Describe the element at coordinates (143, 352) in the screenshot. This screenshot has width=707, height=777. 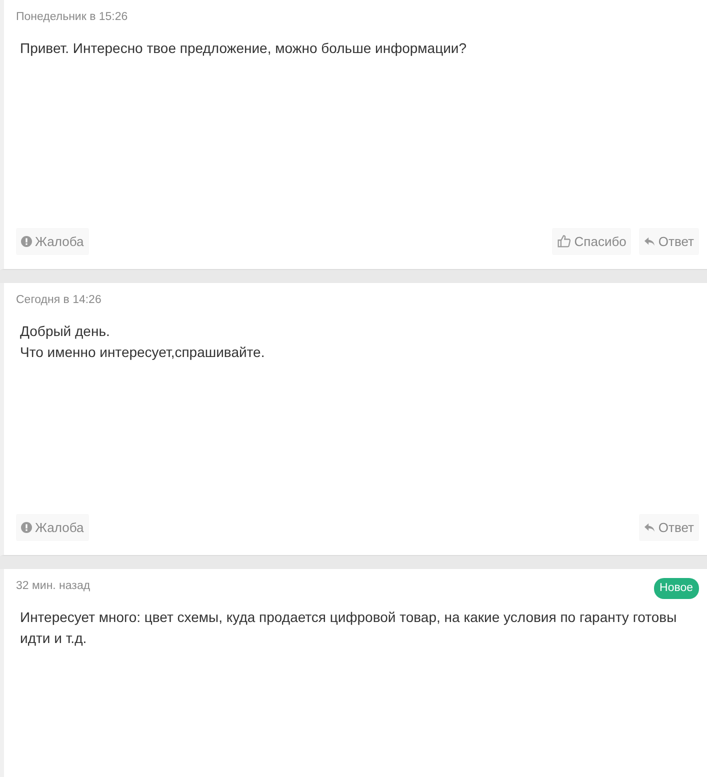
I see `message-text: Что именно интересует,спрашивайте.` at that location.